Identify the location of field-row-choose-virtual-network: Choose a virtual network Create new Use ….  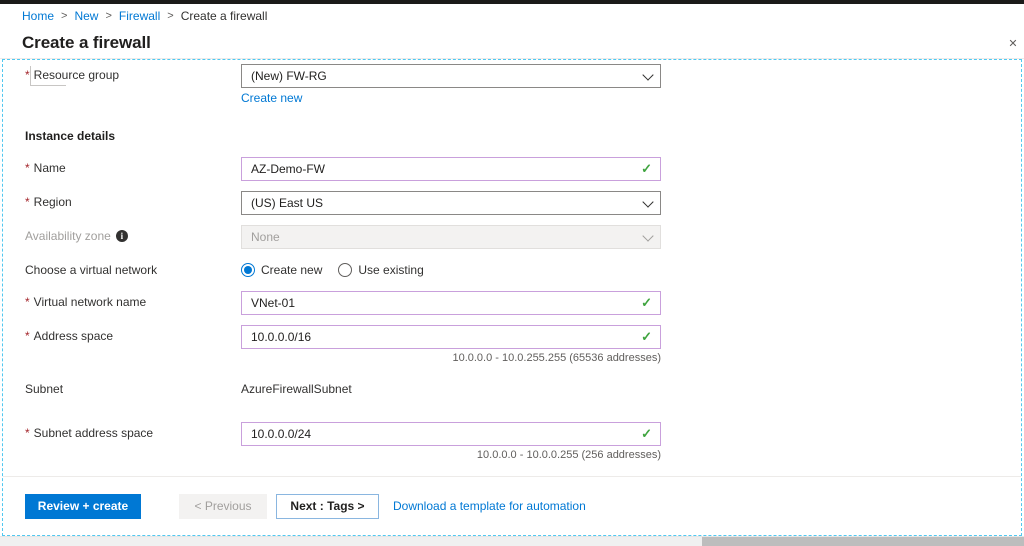
(512, 270).